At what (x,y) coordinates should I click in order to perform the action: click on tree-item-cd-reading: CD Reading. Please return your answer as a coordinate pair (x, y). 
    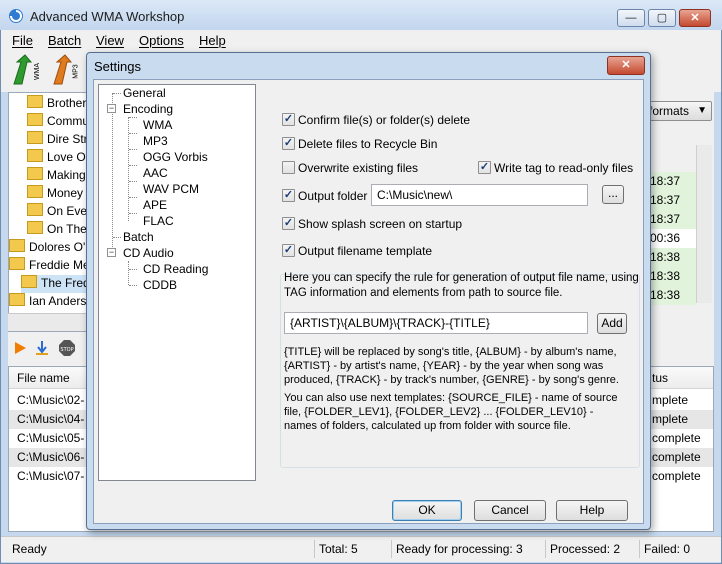
    Looking at the image, I should click on (175, 269).